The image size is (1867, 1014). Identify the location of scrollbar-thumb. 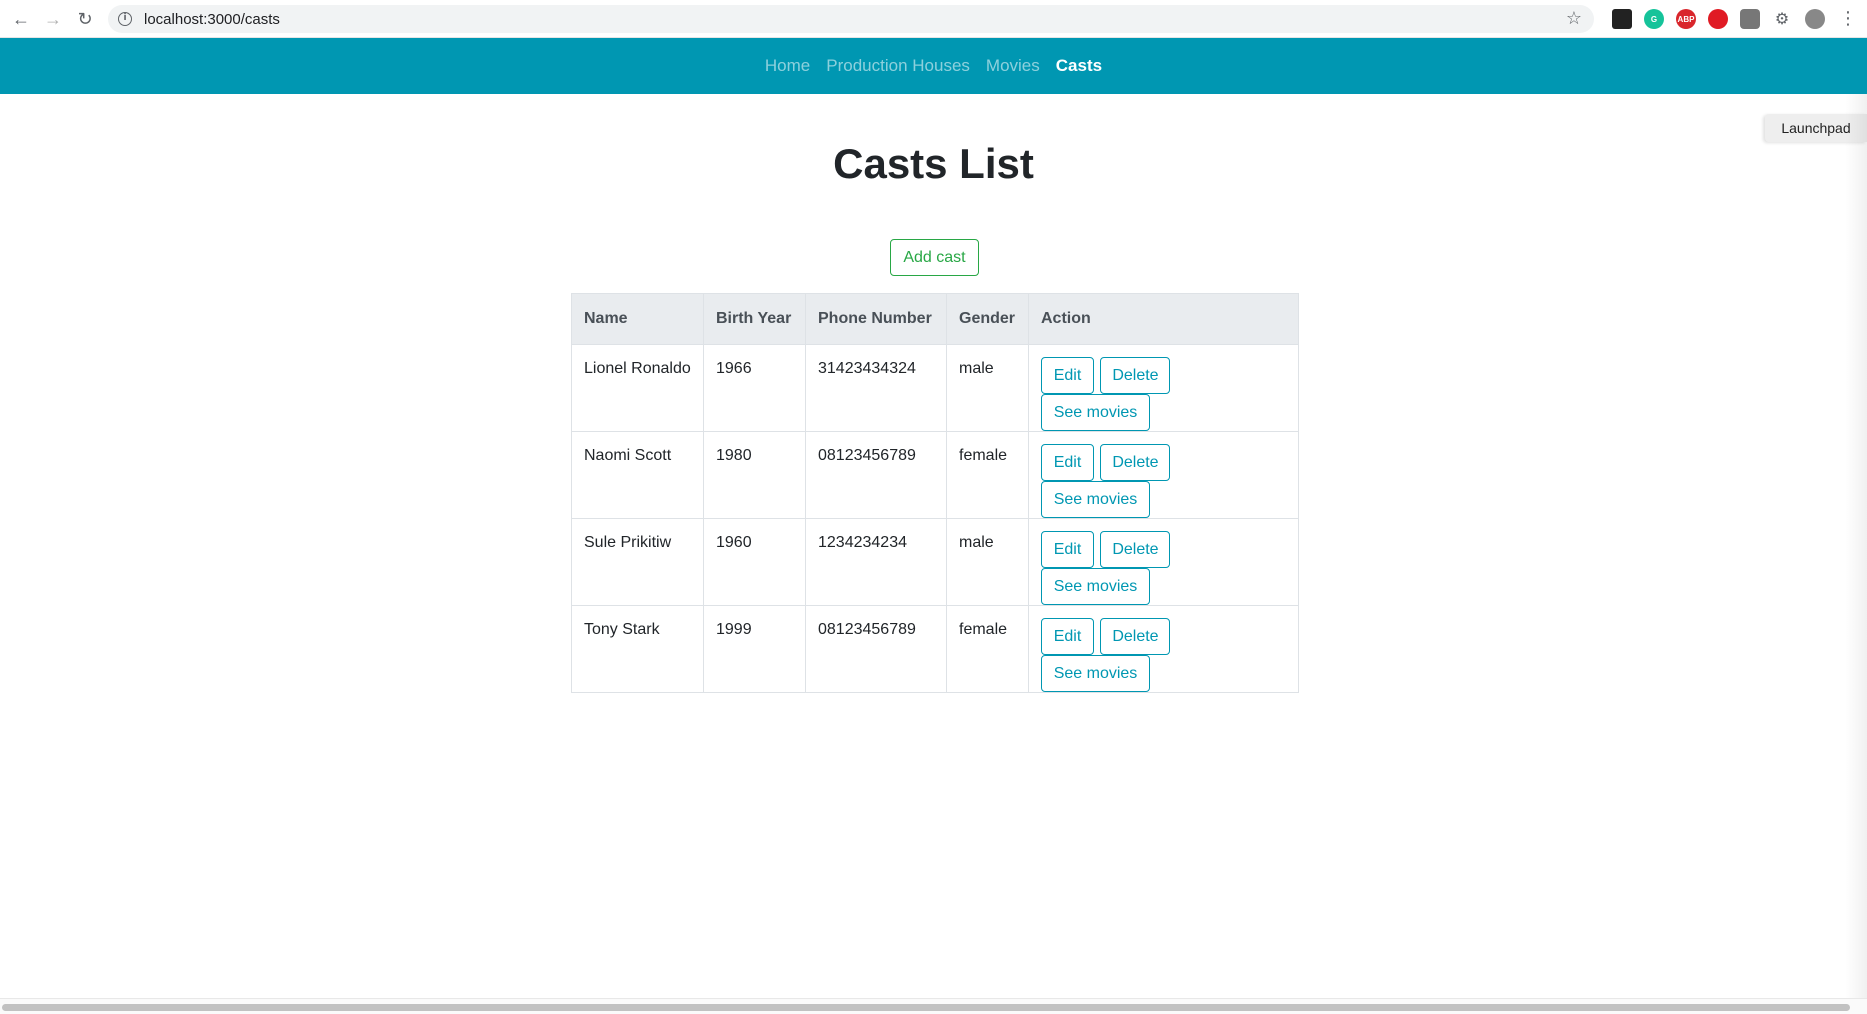
(926, 1007).